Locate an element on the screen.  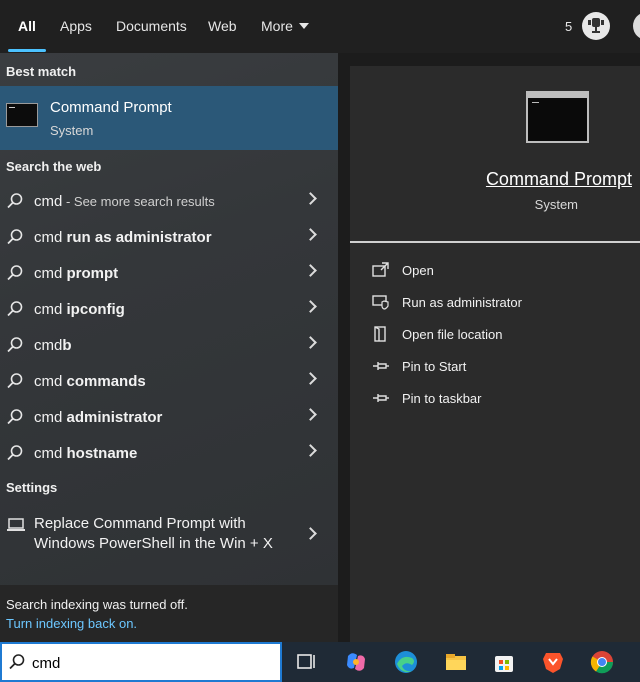
search-box is located at coordinates (141, 662).